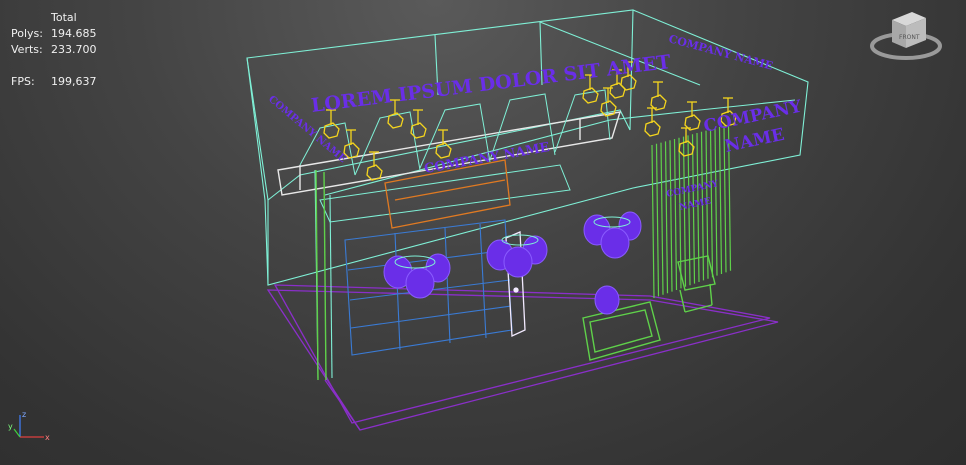 The height and width of the screenshot is (465, 966). What do you see at coordinates (691, 211) in the screenshot?
I see `slatted-green-wall` at bounding box center [691, 211].